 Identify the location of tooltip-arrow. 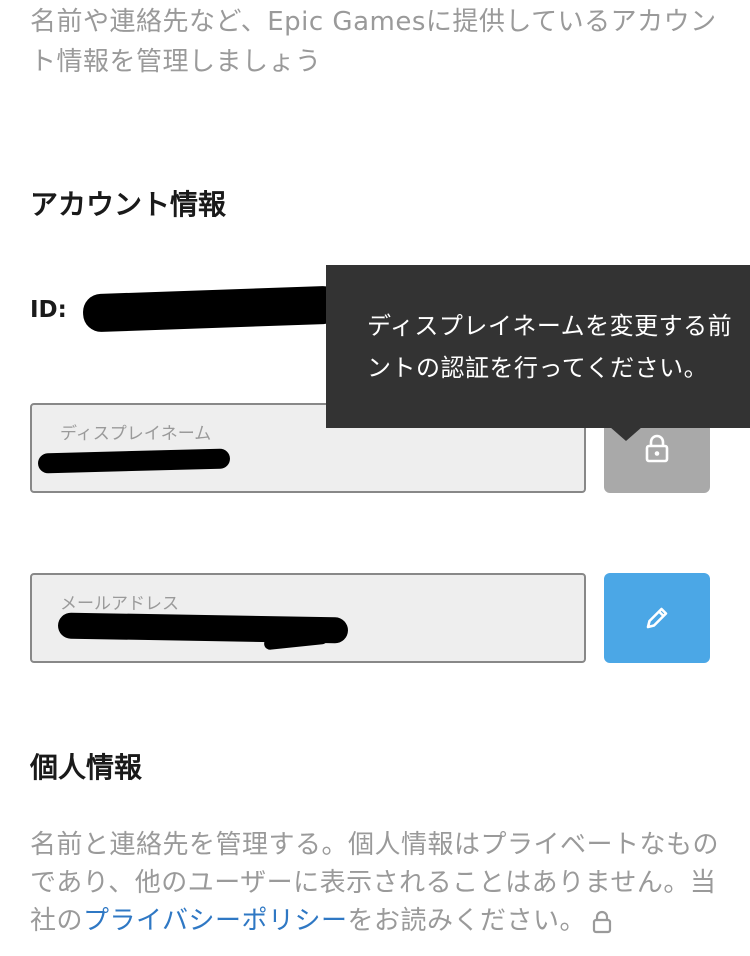
(626, 434).